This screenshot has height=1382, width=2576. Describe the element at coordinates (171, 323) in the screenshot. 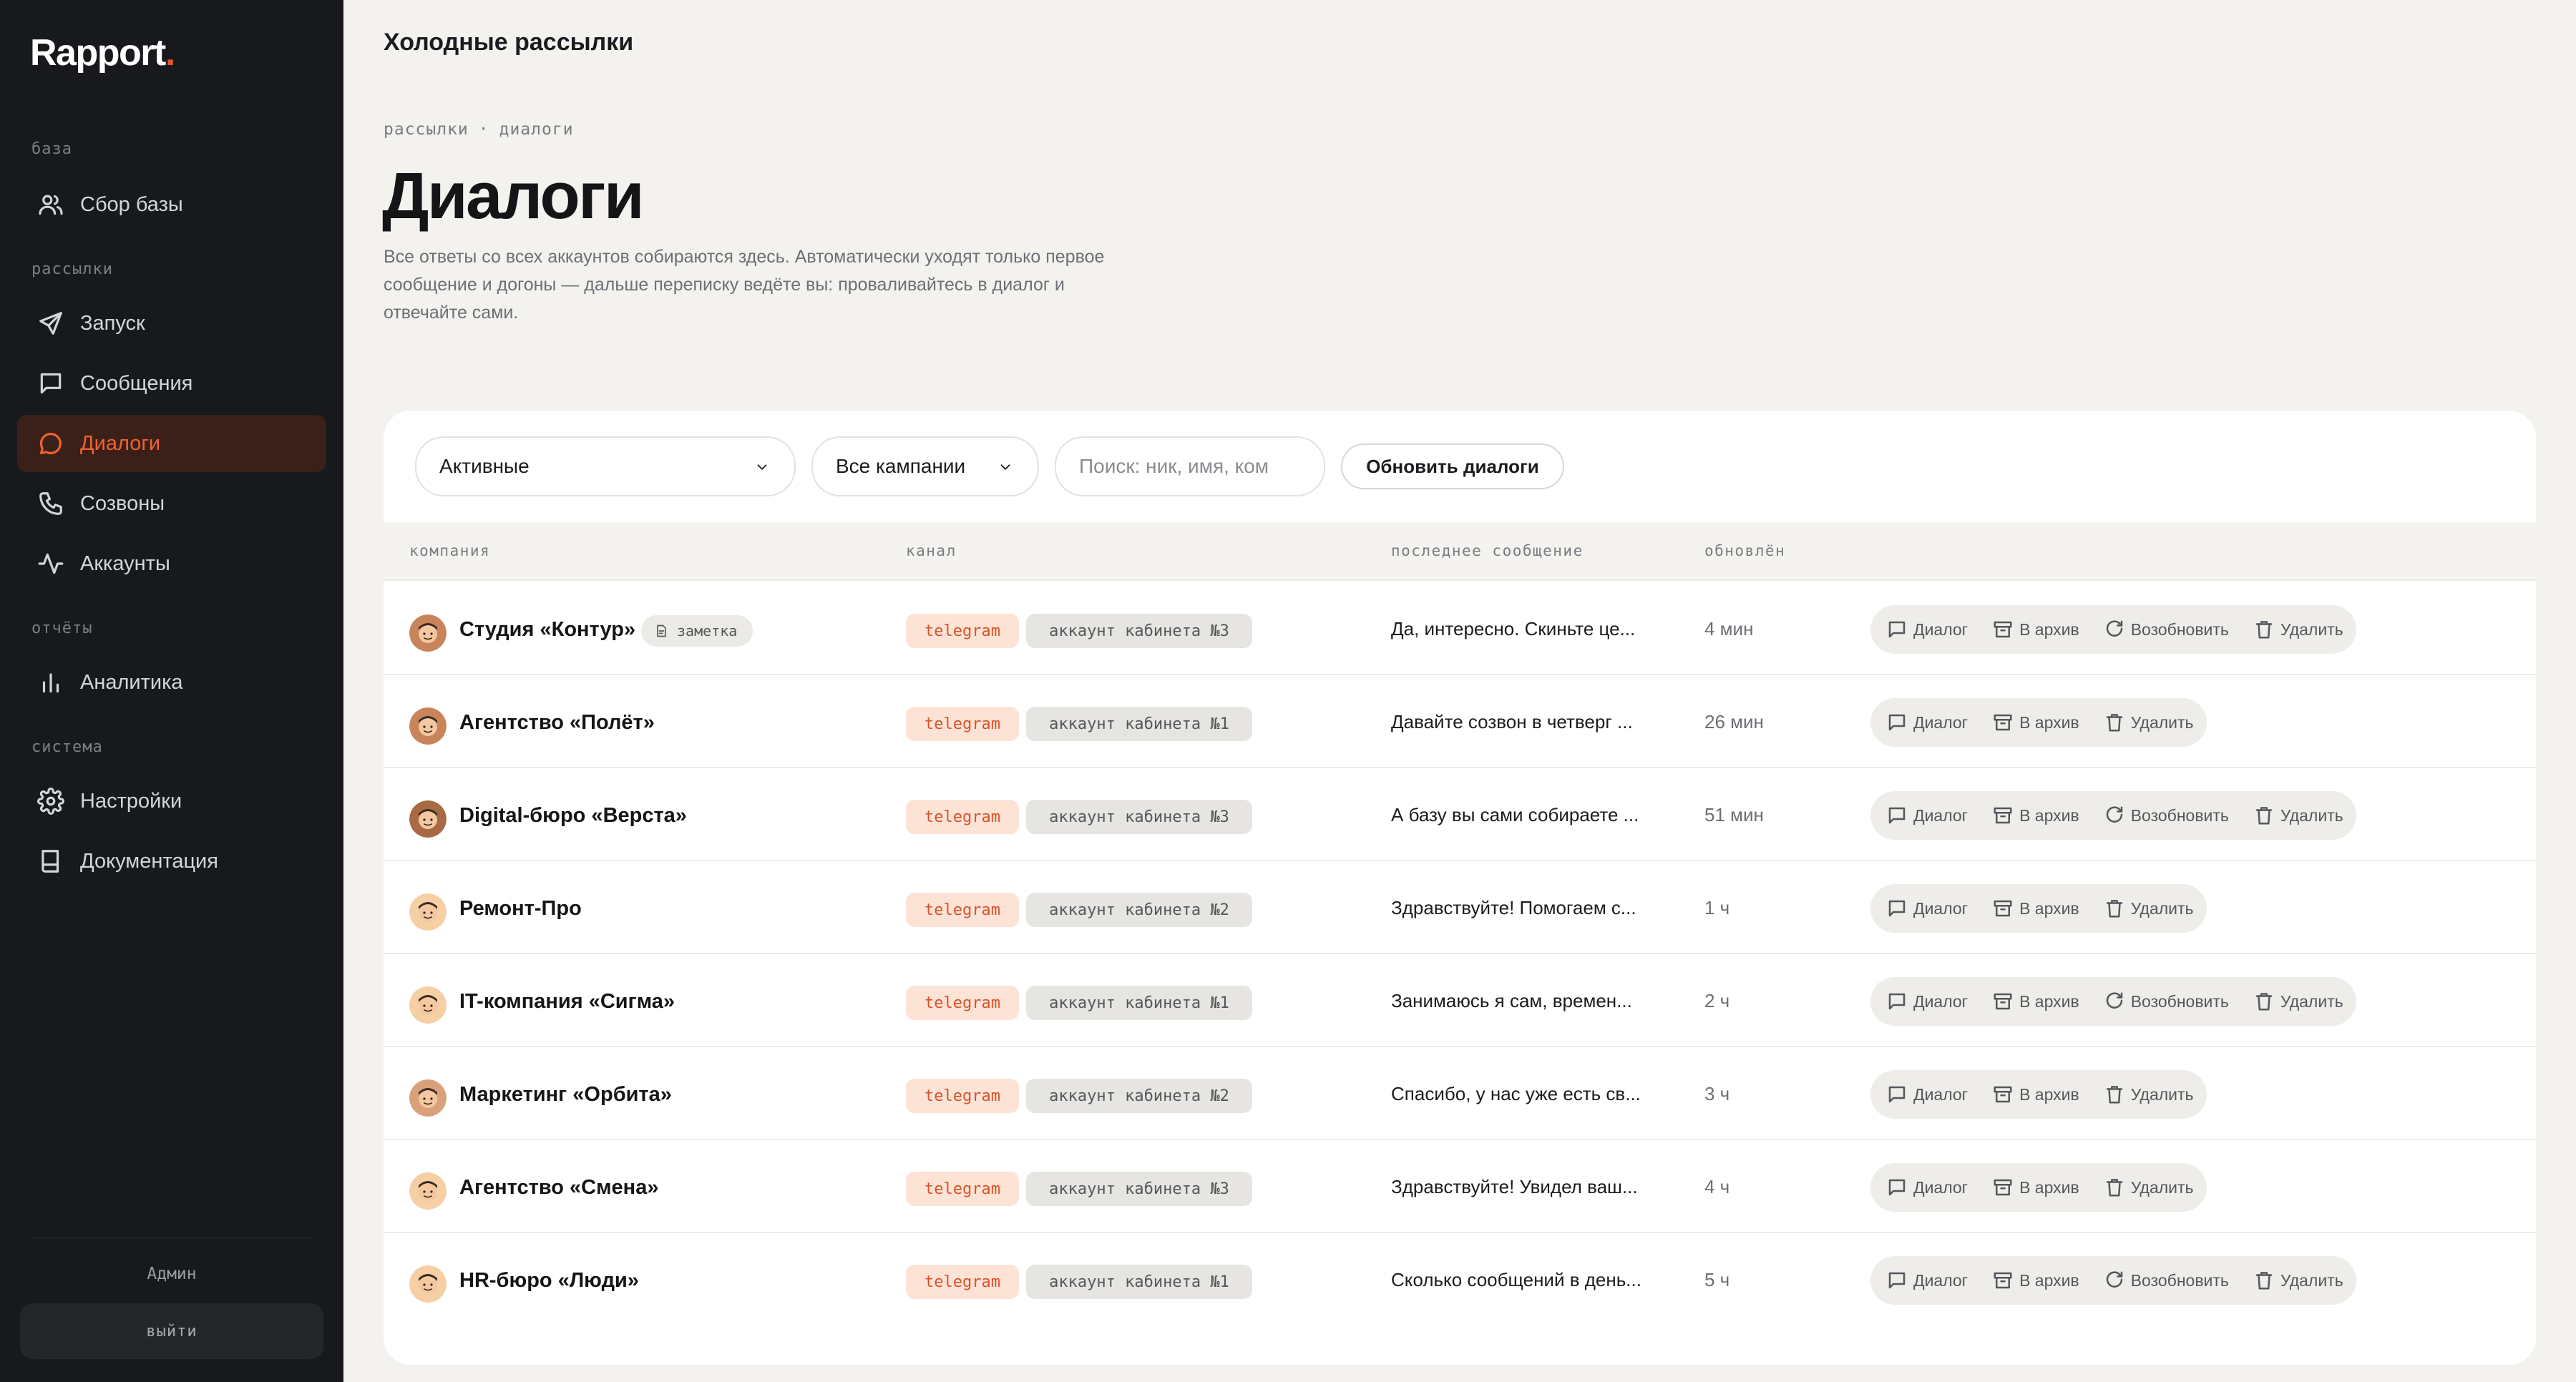

I see `sidebar-item-launch: Запуск` at that location.